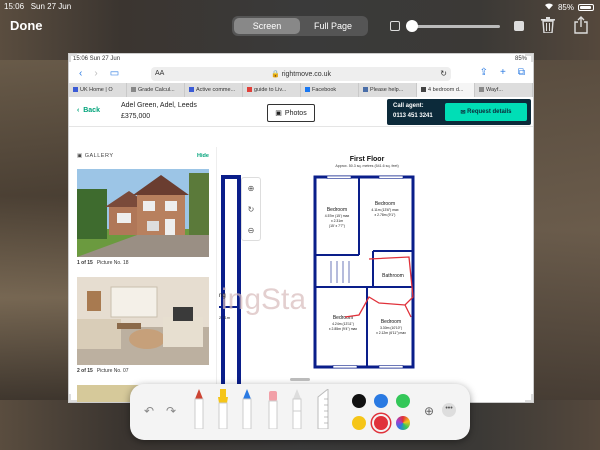 Image resolution: width=600 pixels, height=450 pixels. I want to click on done-button: Done, so click(26, 25).